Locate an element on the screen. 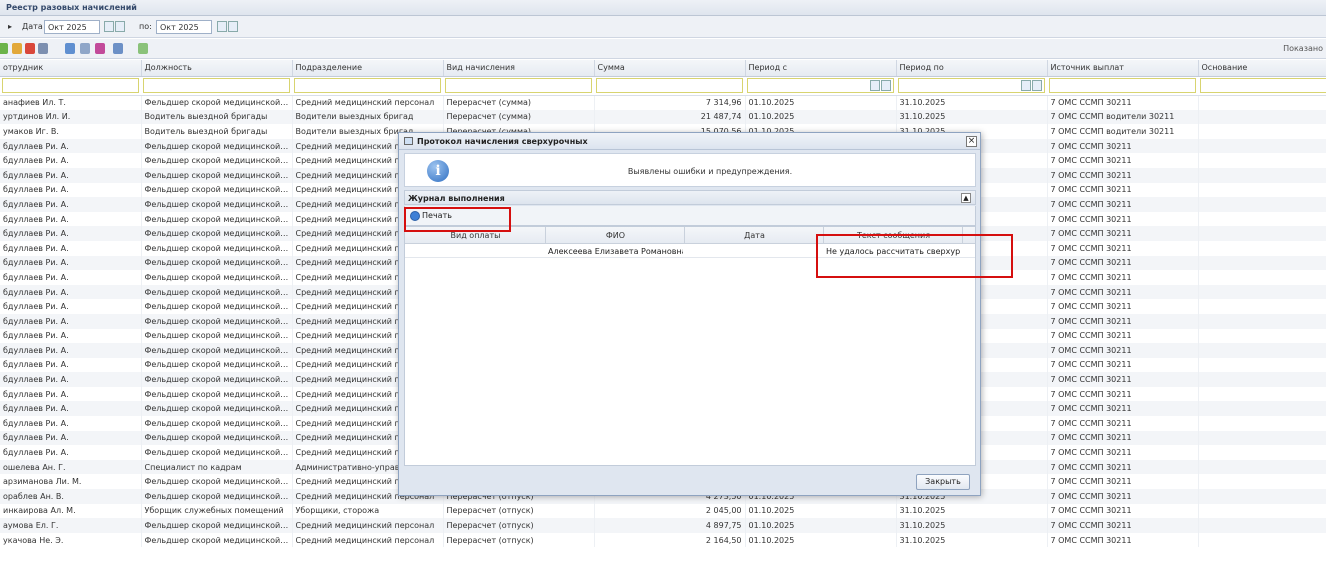 The image size is (1326, 565). col-position: Должность is located at coordinates (217, 68).